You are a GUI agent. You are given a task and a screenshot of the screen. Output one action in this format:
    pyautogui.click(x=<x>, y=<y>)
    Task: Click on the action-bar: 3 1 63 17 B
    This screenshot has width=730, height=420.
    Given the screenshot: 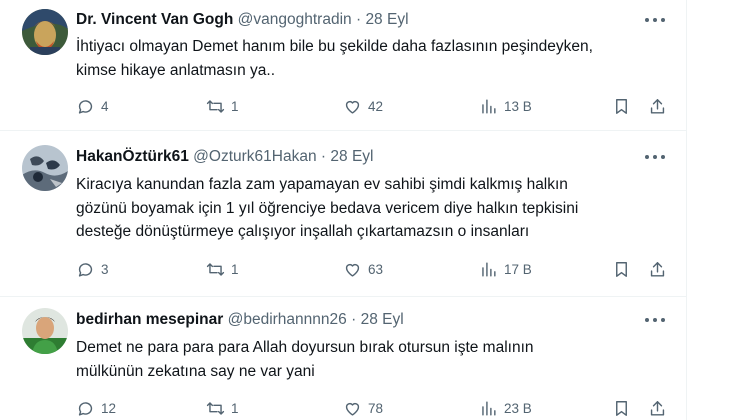 What is the action you would take?
    pyautogui.click(x=376, y=269)
    